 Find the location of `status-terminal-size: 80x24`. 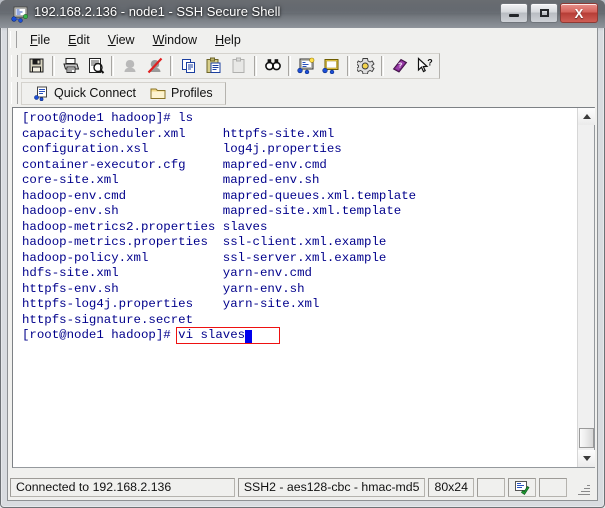

status-terminal-size: 80x24 is located at coordinates (451, 487).